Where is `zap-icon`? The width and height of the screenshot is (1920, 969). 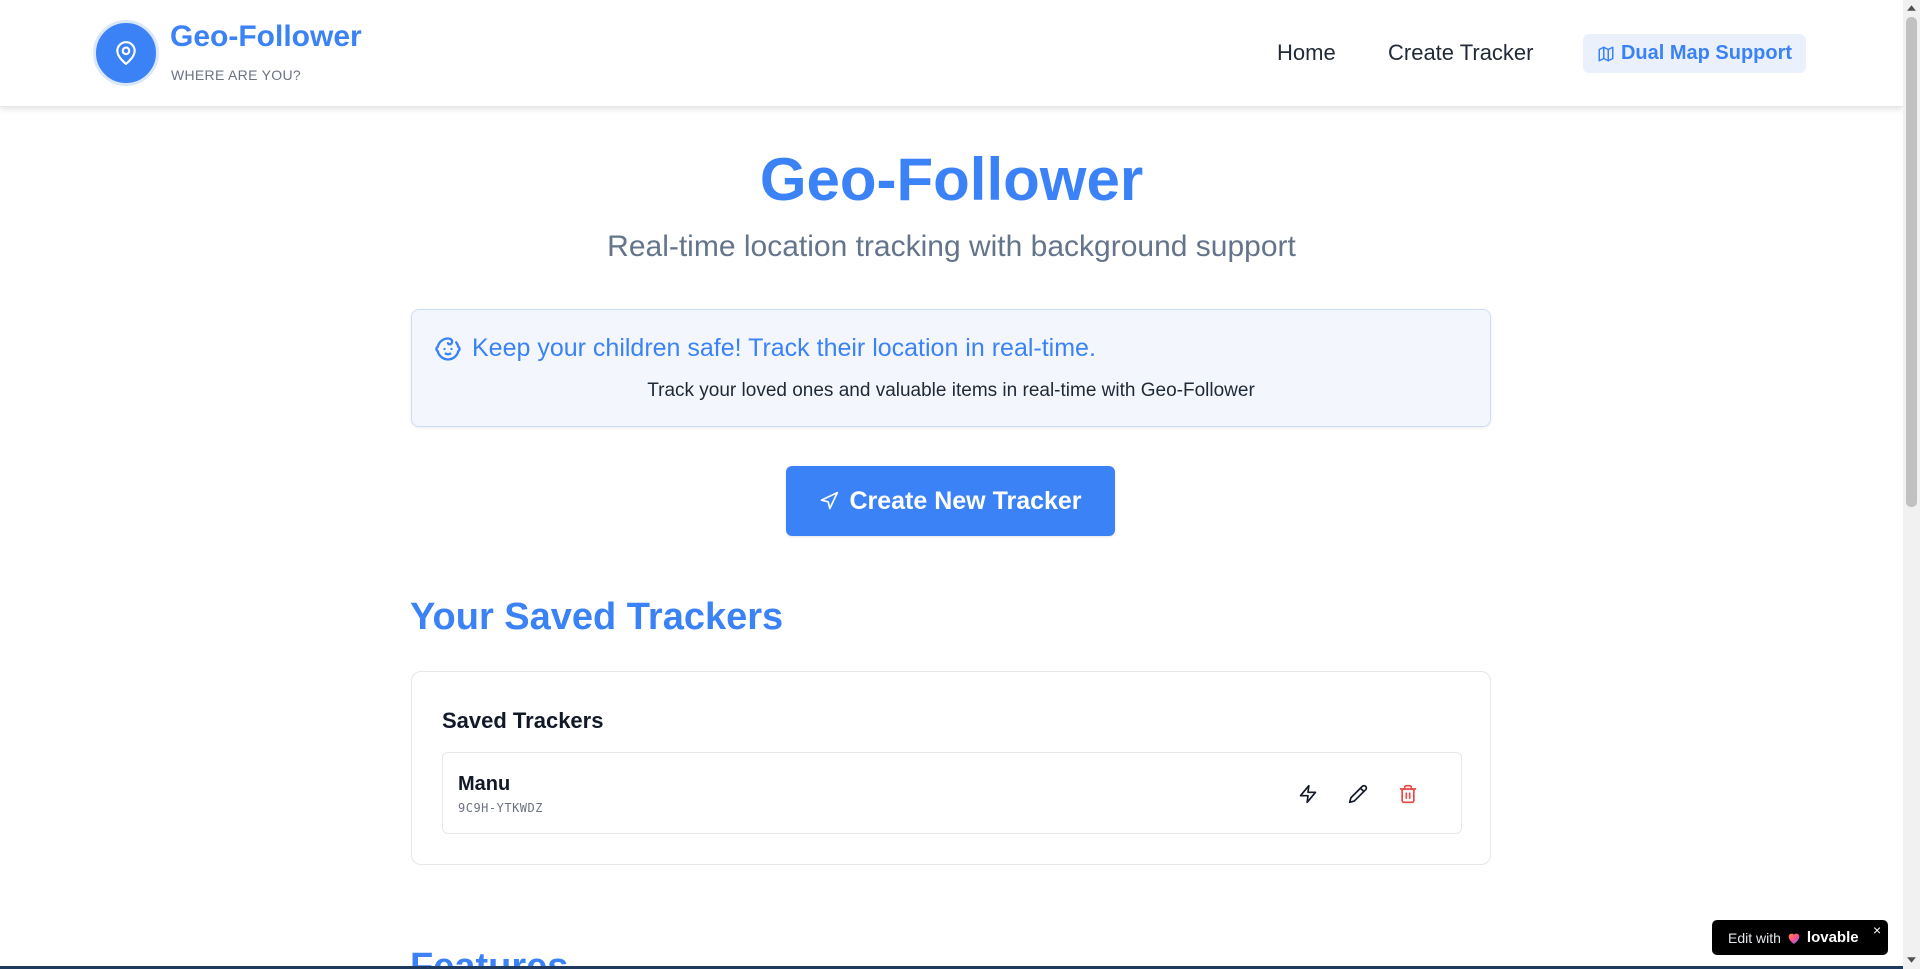 zap-icon is located at coordinates (1308, 794).